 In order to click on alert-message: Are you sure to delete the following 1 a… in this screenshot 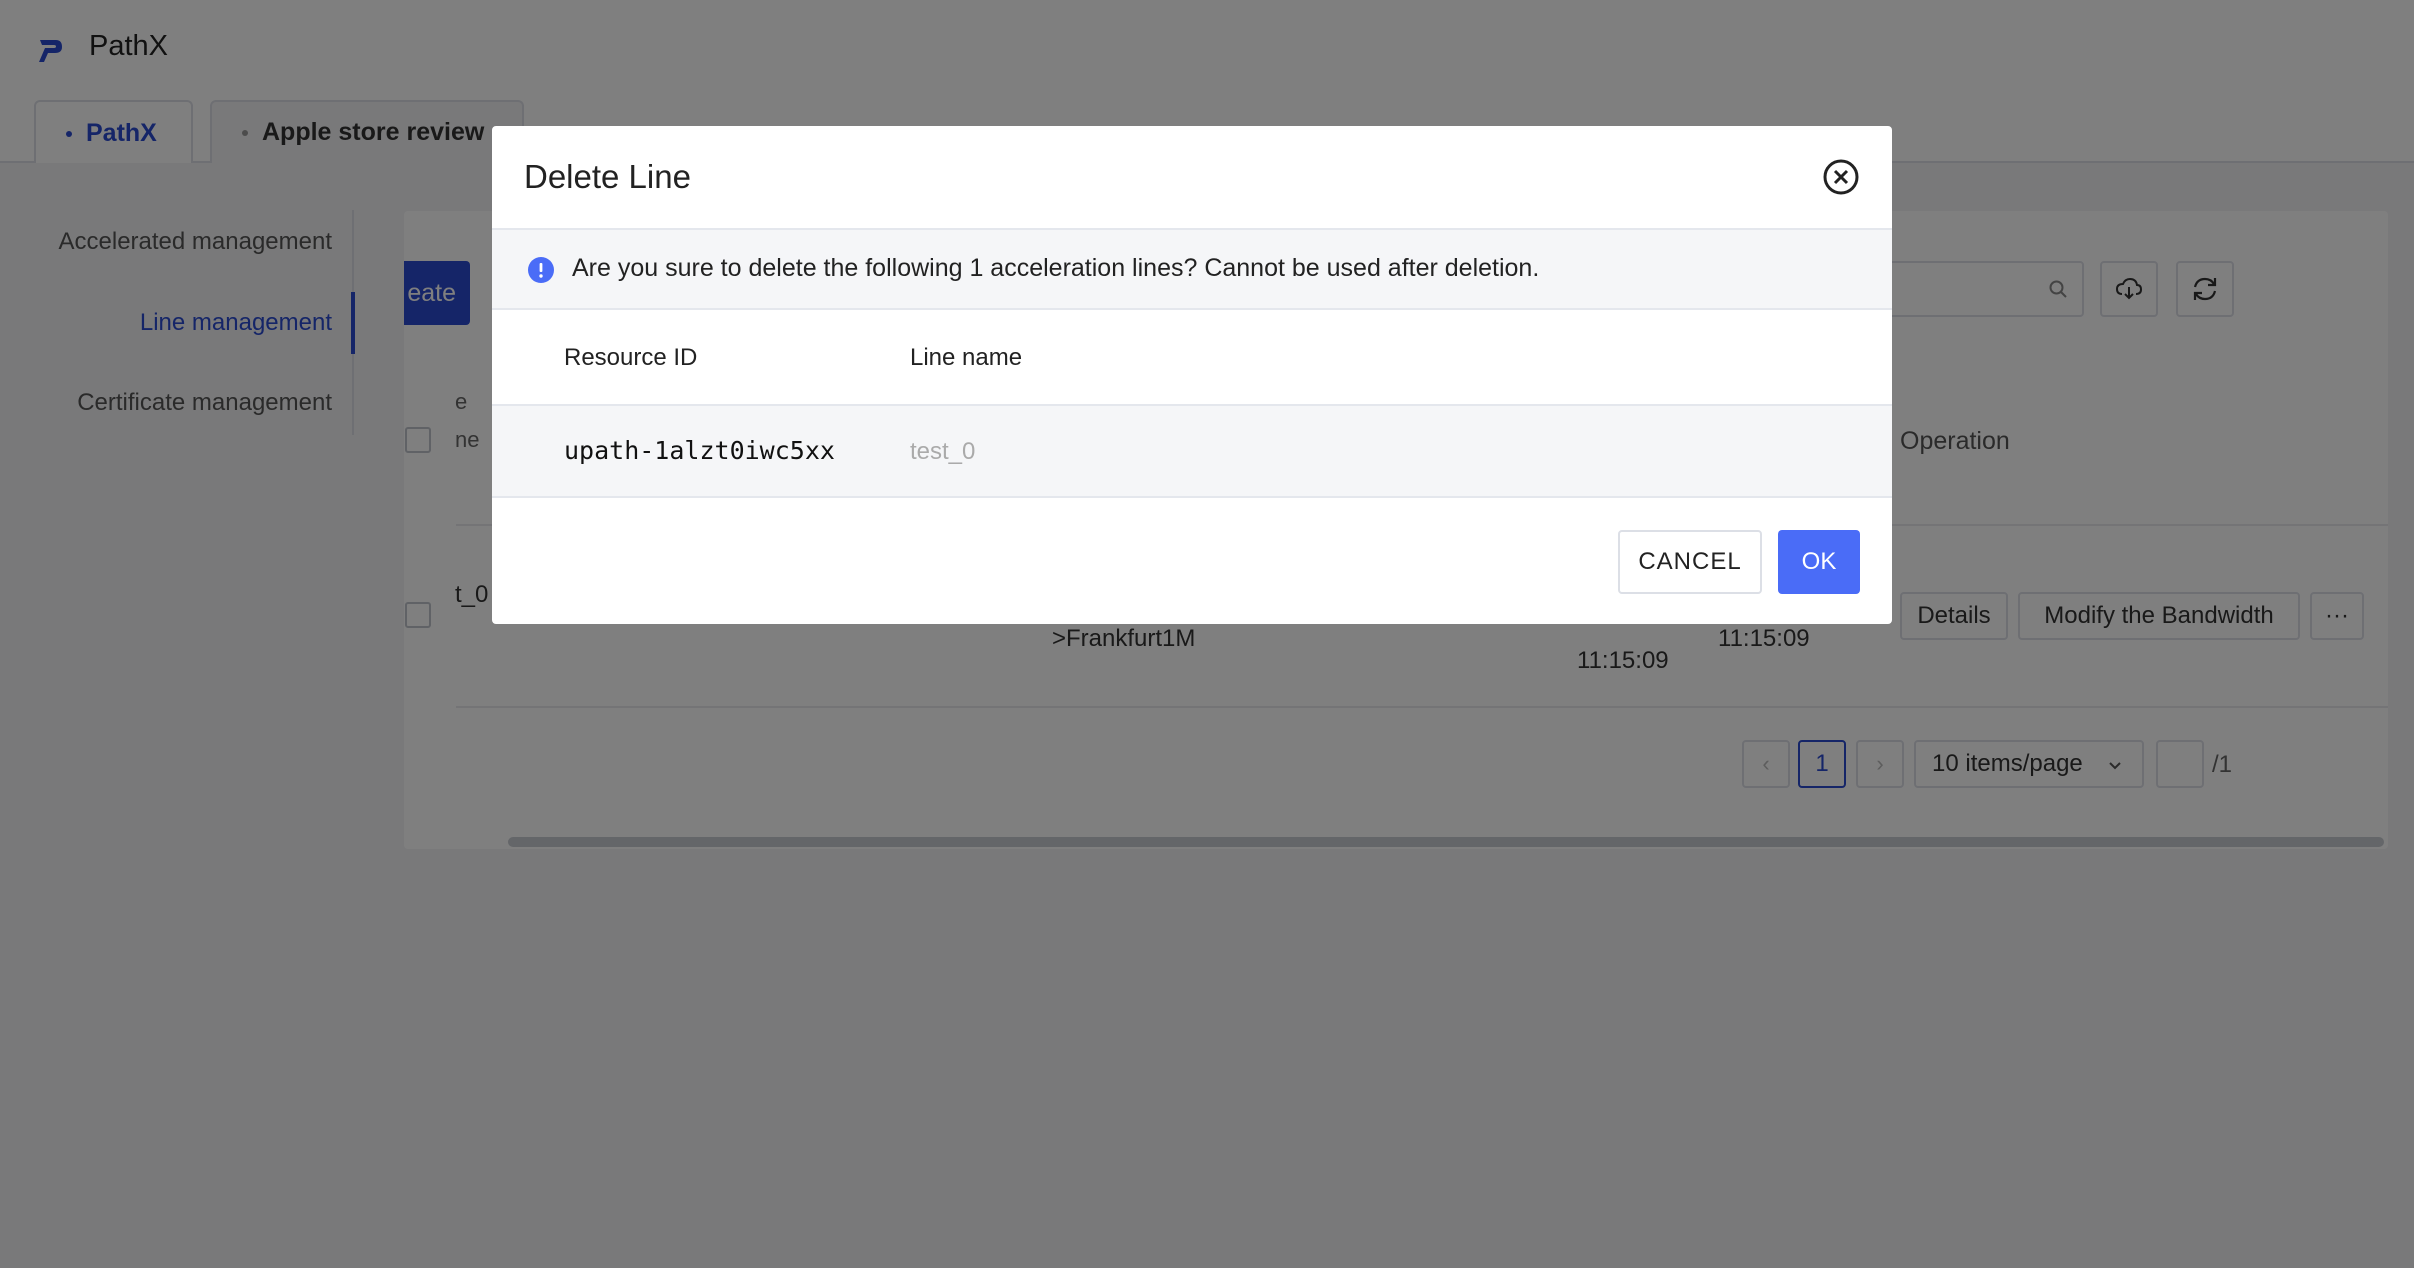, I will do `click(1056, 268)`.